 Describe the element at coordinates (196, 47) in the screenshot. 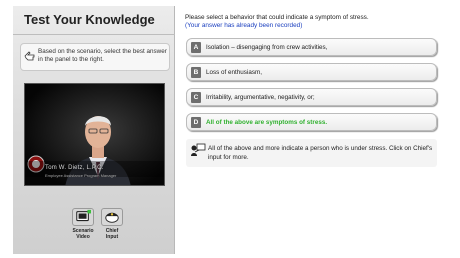

I see `option-letter-a: A` at that location.